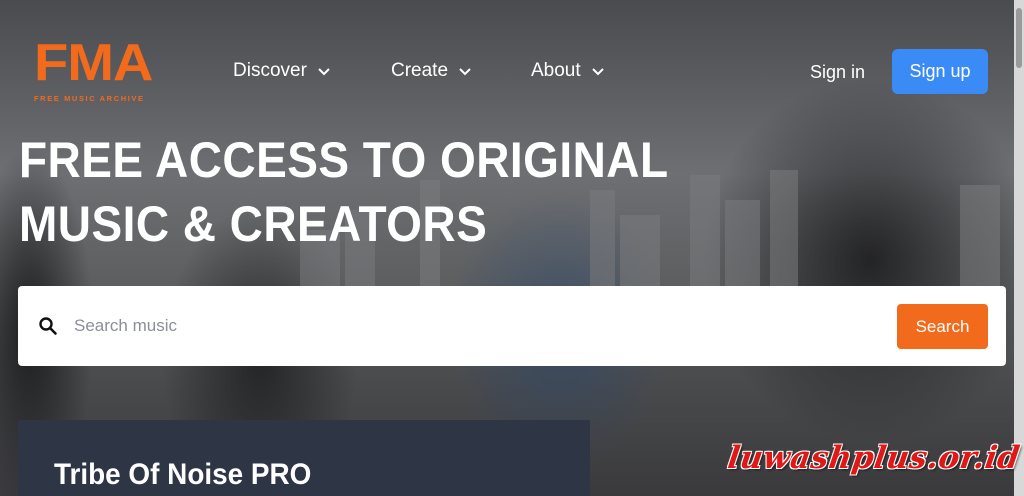 The width and height of the screenshot is (1024, 496). What do you see at coordinates (48, 326) in the screenshot?
I see `search-icon` at bounding box center [48, 326].